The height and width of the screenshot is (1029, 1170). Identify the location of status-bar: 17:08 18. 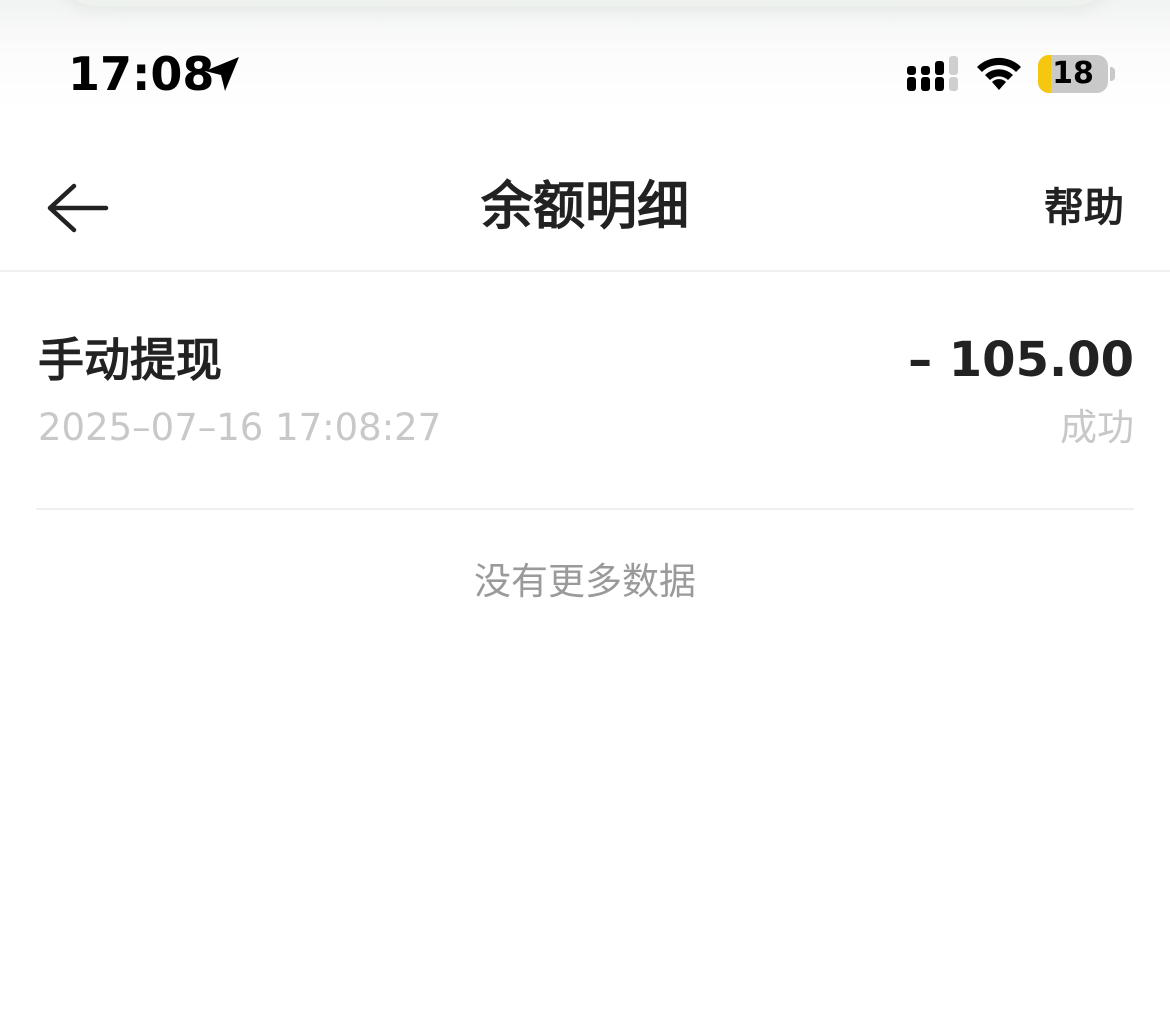
(585, 60).